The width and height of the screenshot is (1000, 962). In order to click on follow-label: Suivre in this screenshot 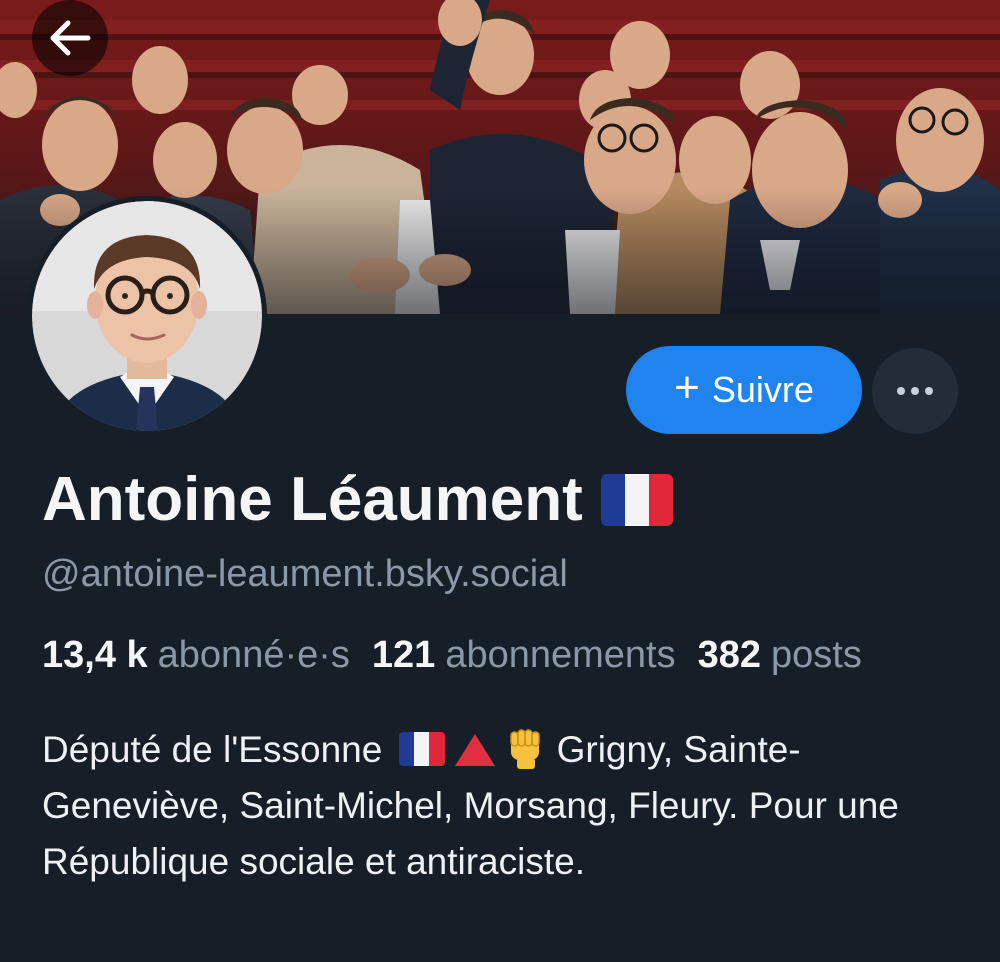, I will do `click(762, 389)`.